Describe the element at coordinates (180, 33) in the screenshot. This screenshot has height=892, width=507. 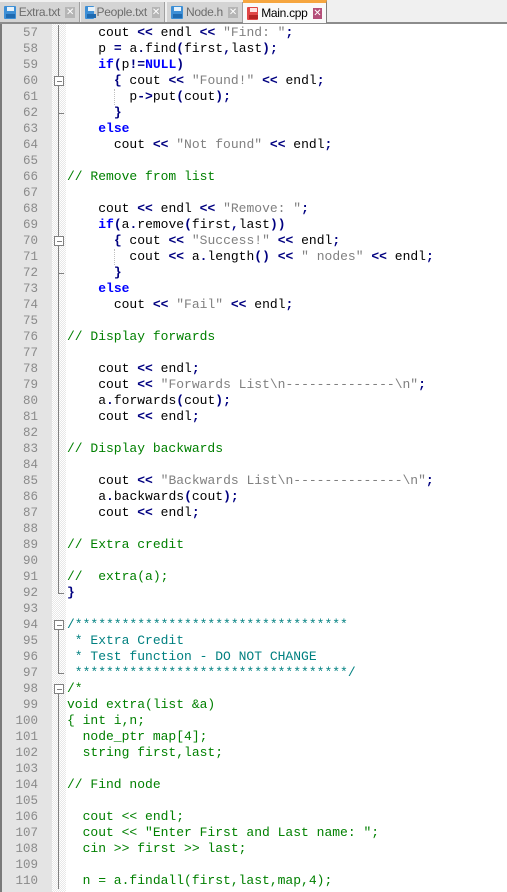
I see `code-text: cout << endl << "Find: ";` at that location.